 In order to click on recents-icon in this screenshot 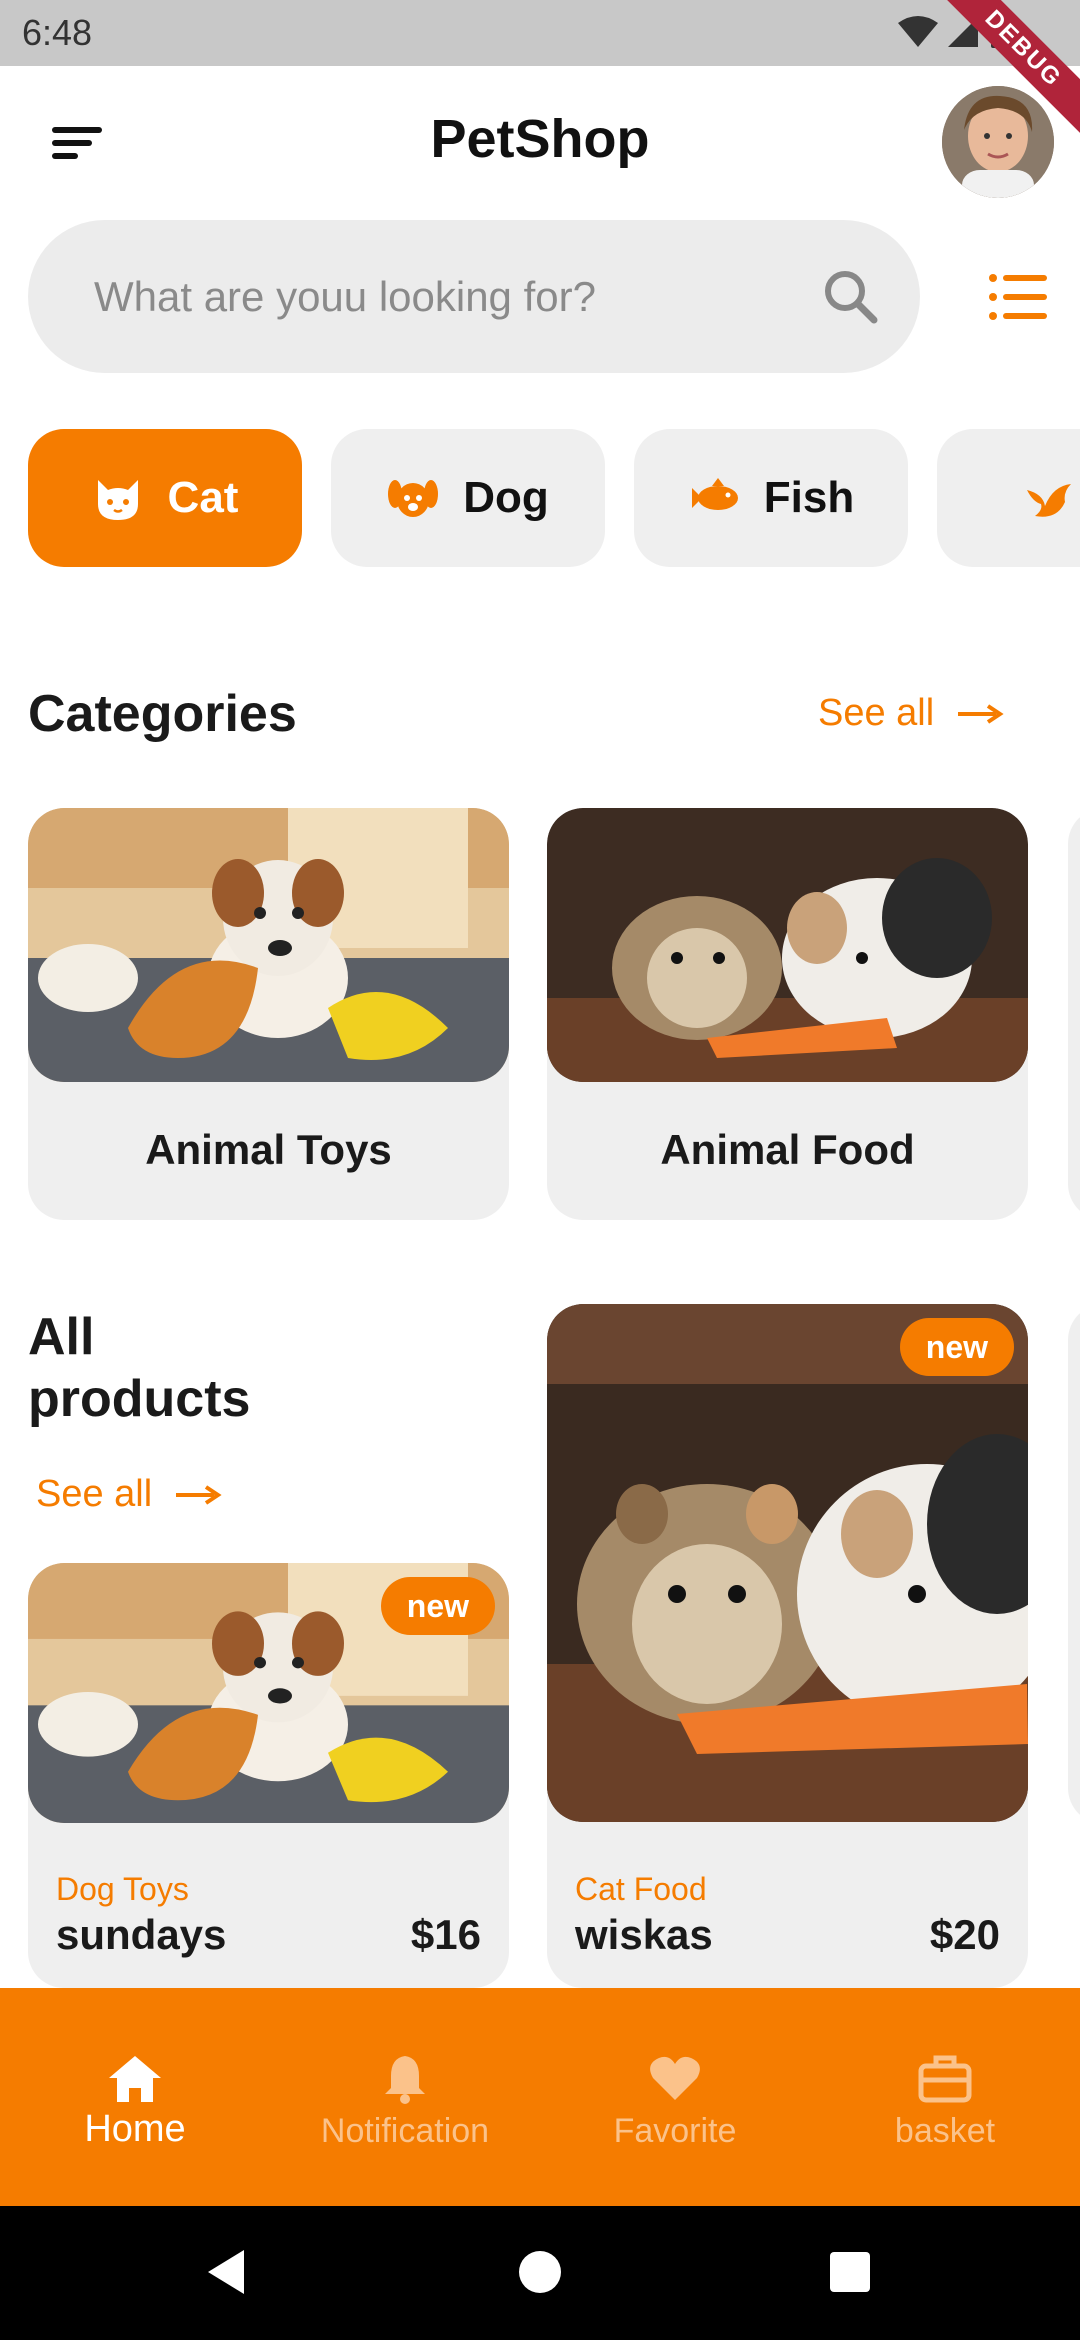, I will do `click(850, 2272)`.